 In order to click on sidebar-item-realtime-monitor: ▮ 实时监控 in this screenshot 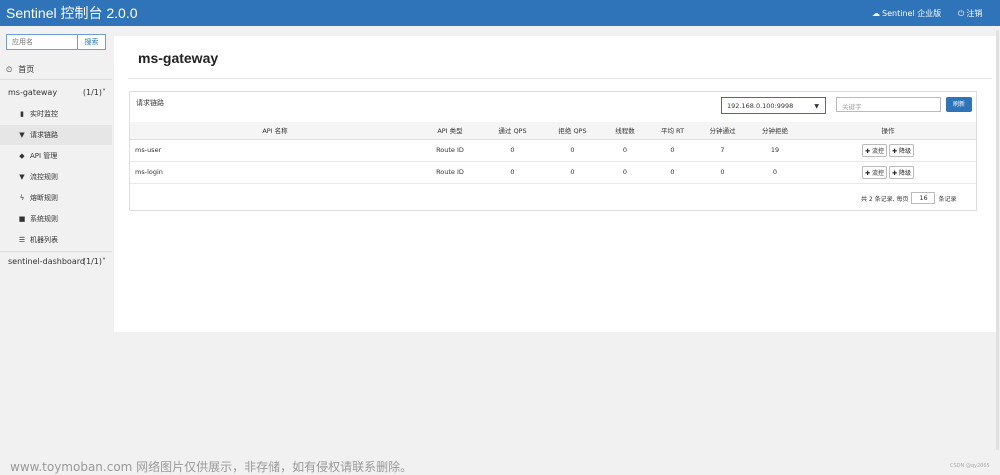, I will do `click(56, 114)`.